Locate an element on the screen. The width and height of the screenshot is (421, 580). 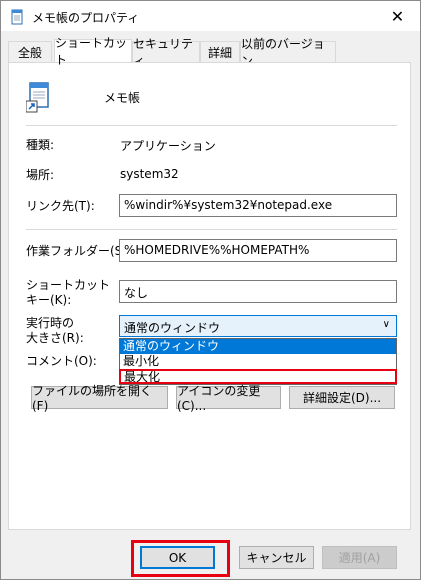
title-bar: メモ帳のプロパティ ✕ is located at coordinates (210, 16).